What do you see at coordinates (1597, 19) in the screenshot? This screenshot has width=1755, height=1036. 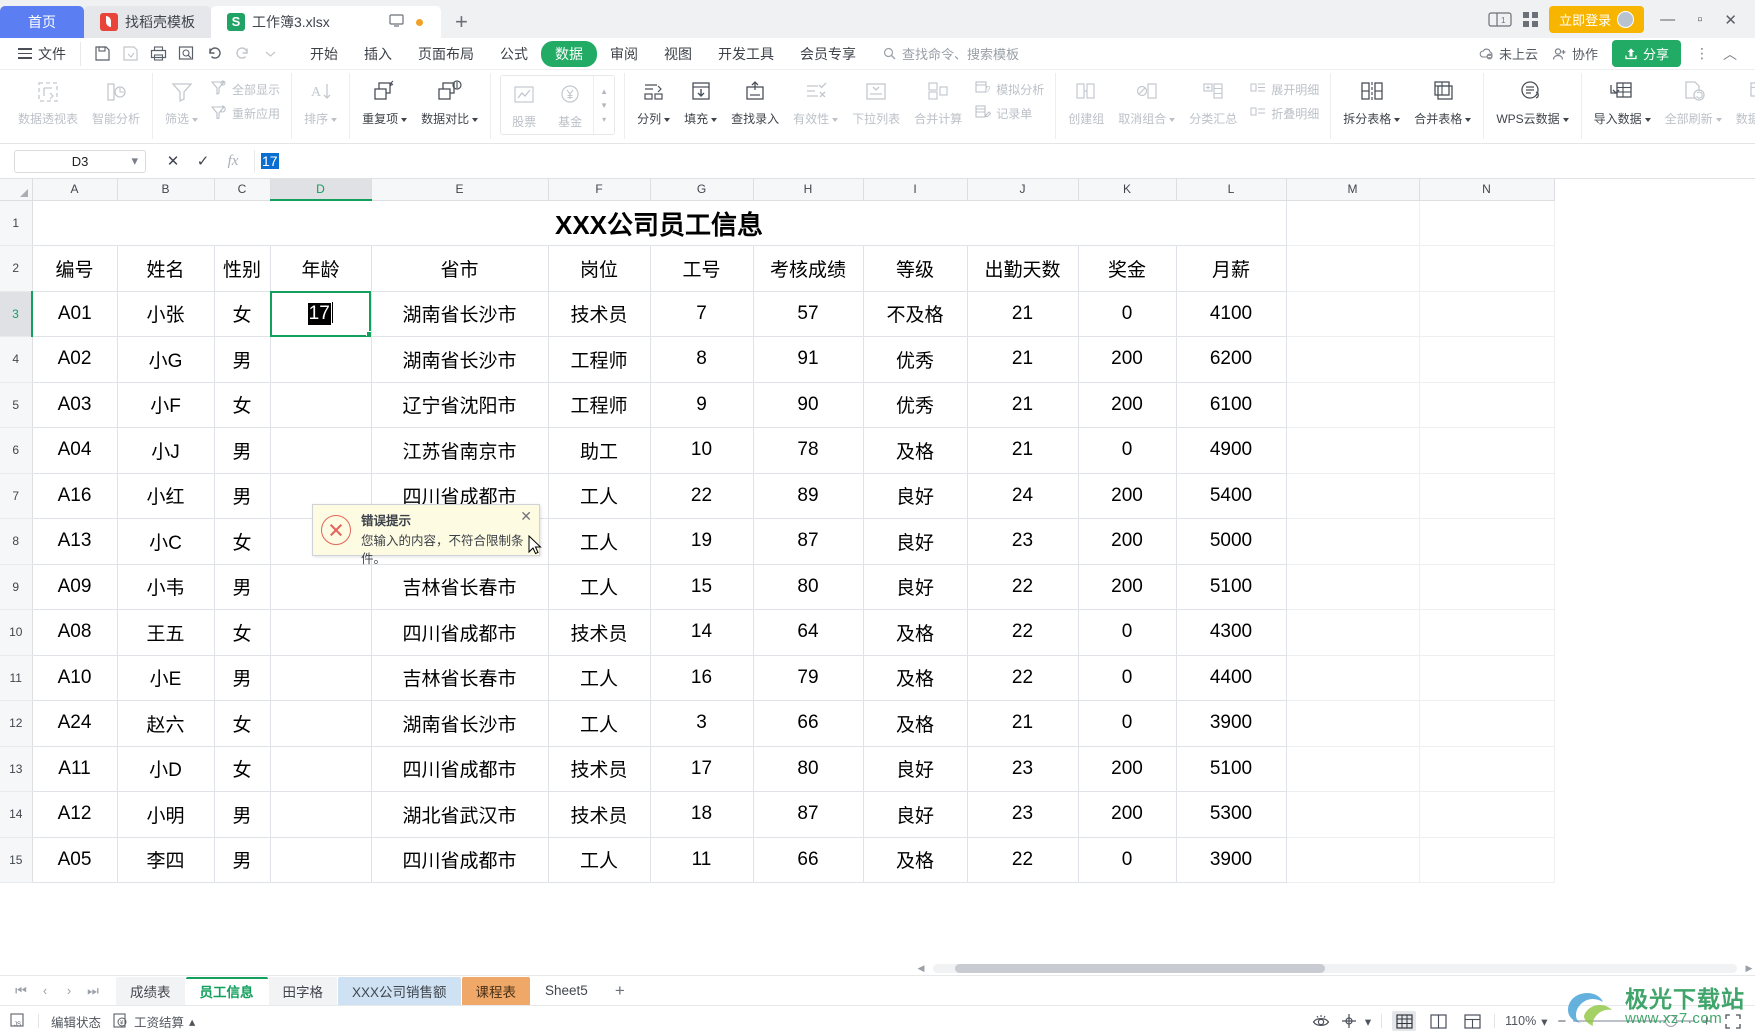 I see `login-button: 立即登录` at bounding box center [1597, 19].